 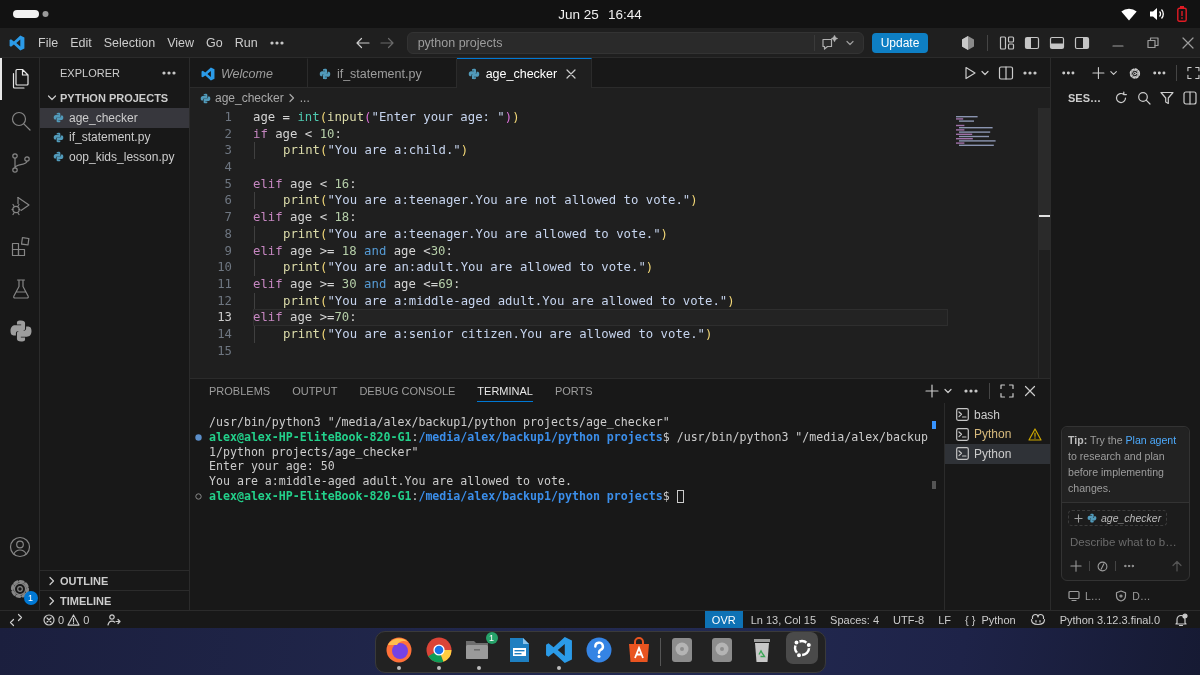 I want to click on split-panel-icon, so click(x=1190, y=98).